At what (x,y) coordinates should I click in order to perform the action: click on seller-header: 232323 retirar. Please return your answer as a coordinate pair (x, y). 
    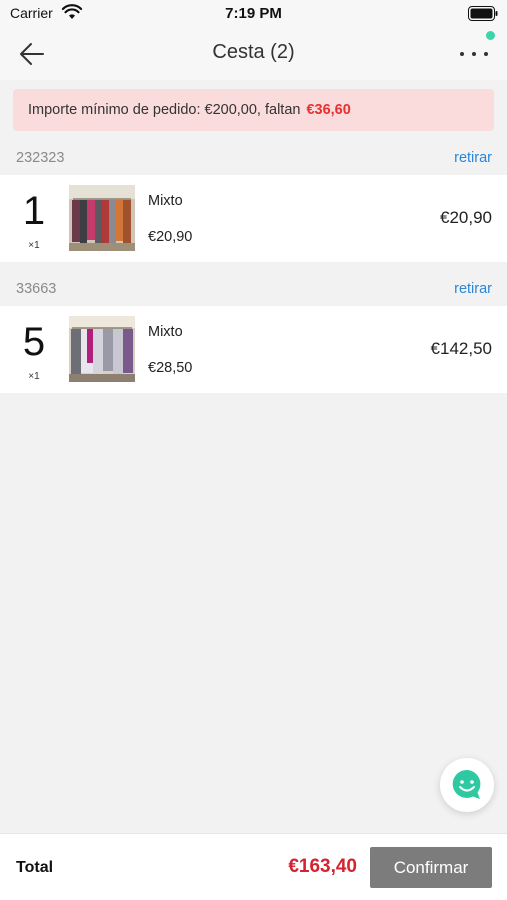
    Looking at the image, I should click on (253, 157).